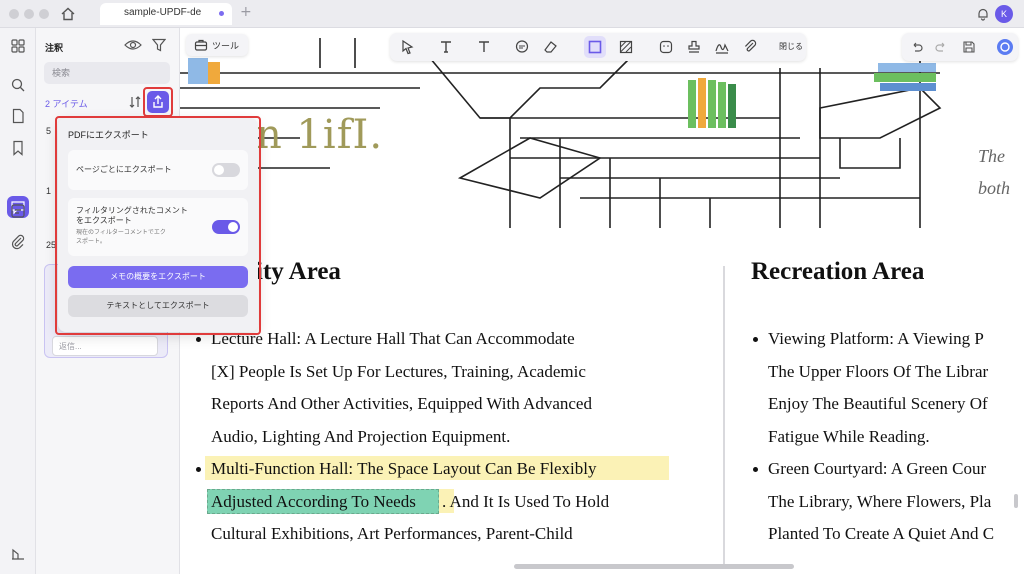 This screenshot has width=1024, height=574. I want to click on export-summary-button: メモの概要をエクスポート, so click(158, 277).